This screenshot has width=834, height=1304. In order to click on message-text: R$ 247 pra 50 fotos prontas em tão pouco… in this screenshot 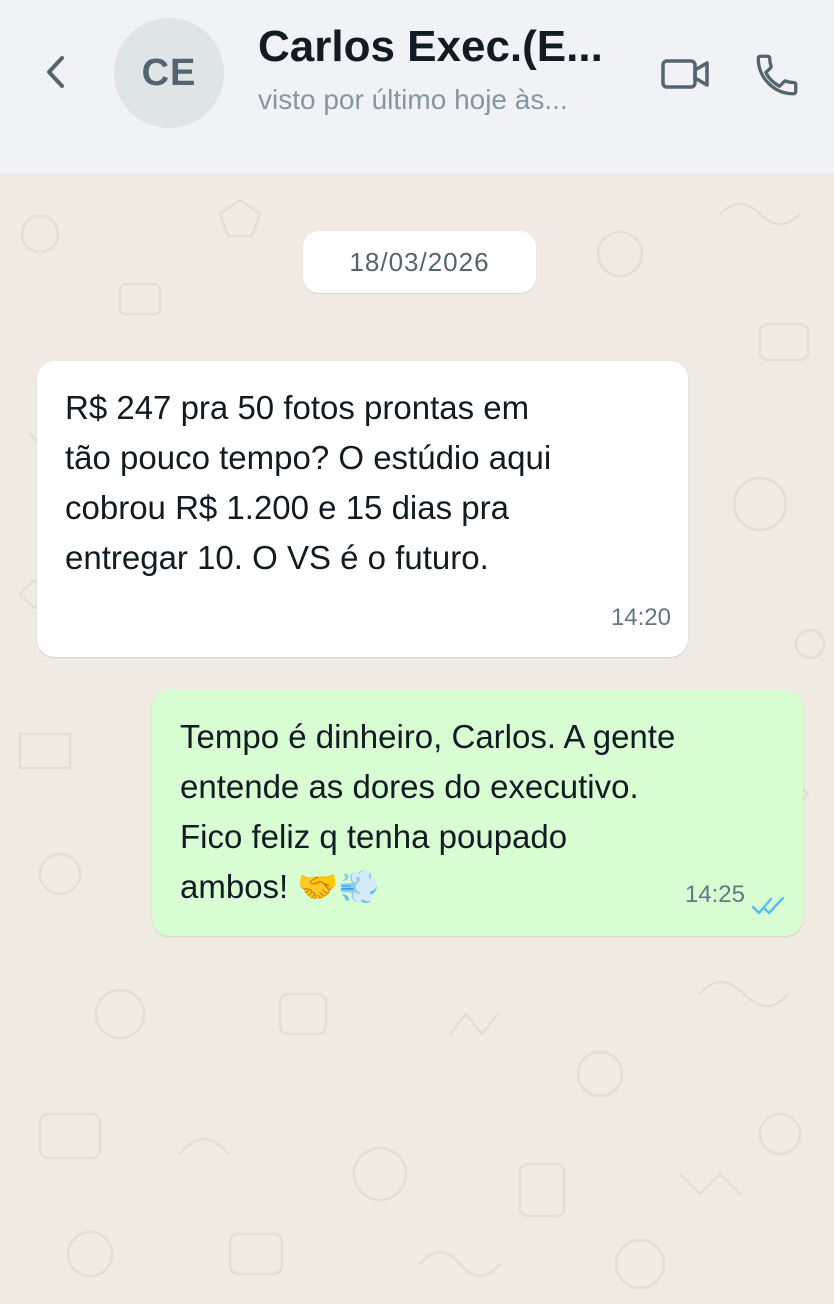, I will do `click(308, 482)`.